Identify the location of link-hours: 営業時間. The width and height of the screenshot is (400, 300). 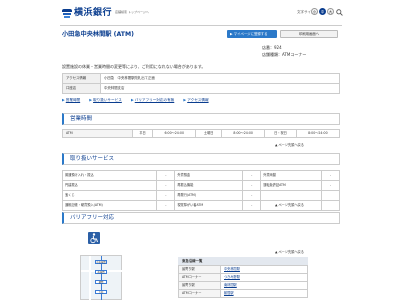
(73, 100).